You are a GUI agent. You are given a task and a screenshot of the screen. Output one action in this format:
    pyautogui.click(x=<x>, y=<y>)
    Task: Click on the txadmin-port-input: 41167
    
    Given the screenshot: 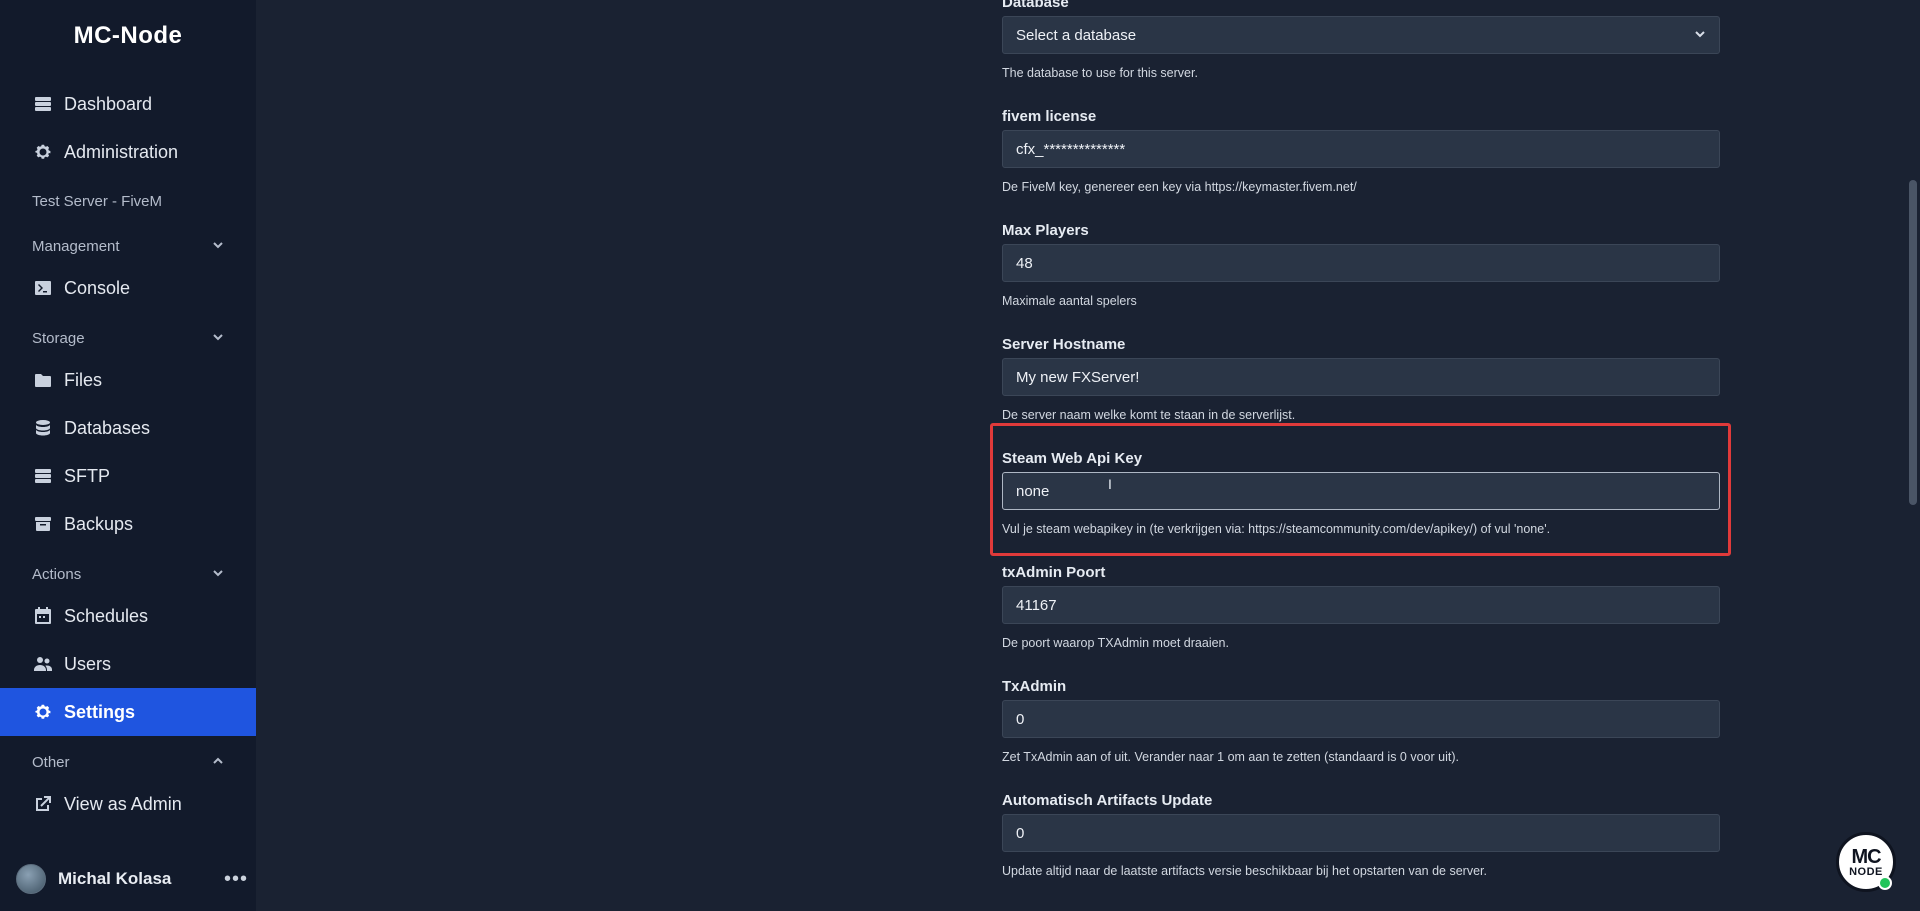 What is the action you would take?
    pyautogui.click(x=1361, y=605)
    